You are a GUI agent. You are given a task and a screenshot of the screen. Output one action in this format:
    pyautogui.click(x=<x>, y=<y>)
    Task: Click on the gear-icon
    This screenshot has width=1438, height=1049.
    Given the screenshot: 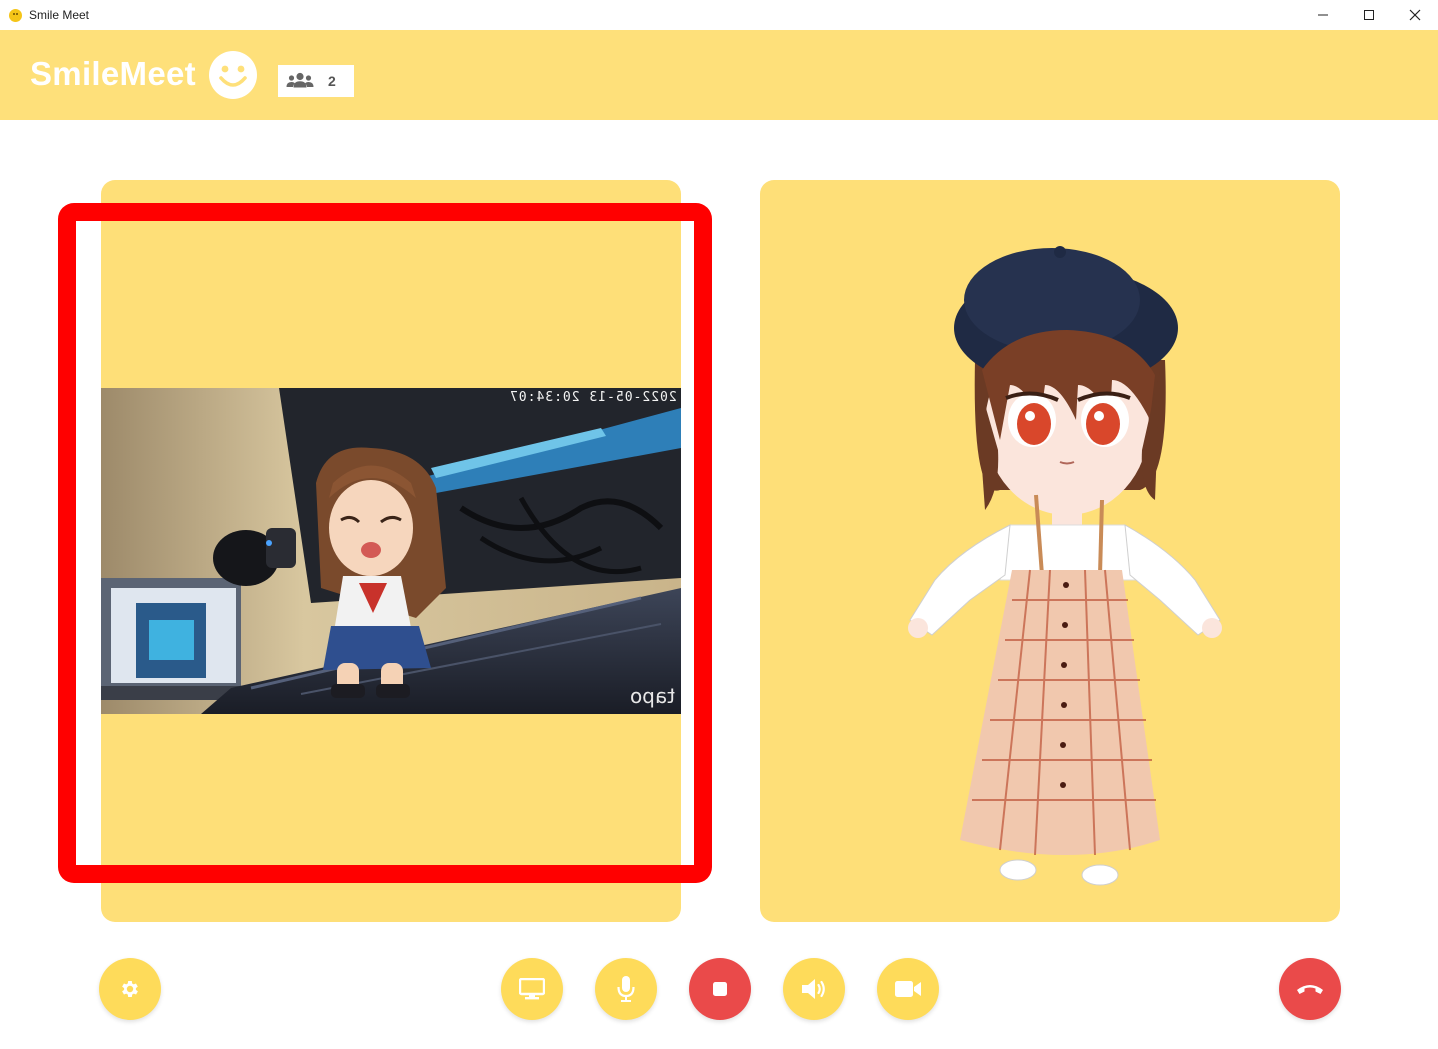 What is the action you would take?
    pyautogui.click(x=130, y=989)
    